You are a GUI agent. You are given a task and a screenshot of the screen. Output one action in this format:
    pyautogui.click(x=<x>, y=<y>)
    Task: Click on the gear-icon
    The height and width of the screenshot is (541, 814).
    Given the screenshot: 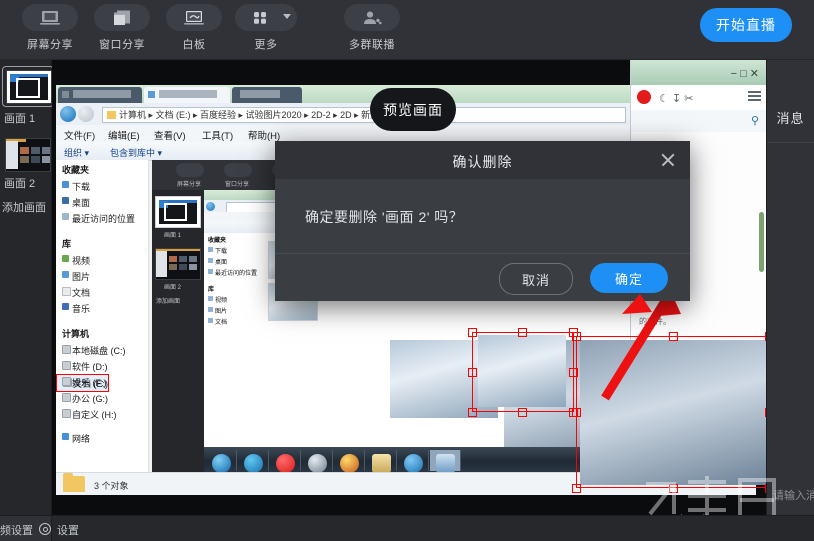 What is the action you would take?
    pyautogui.click(x=45, y=529)
    